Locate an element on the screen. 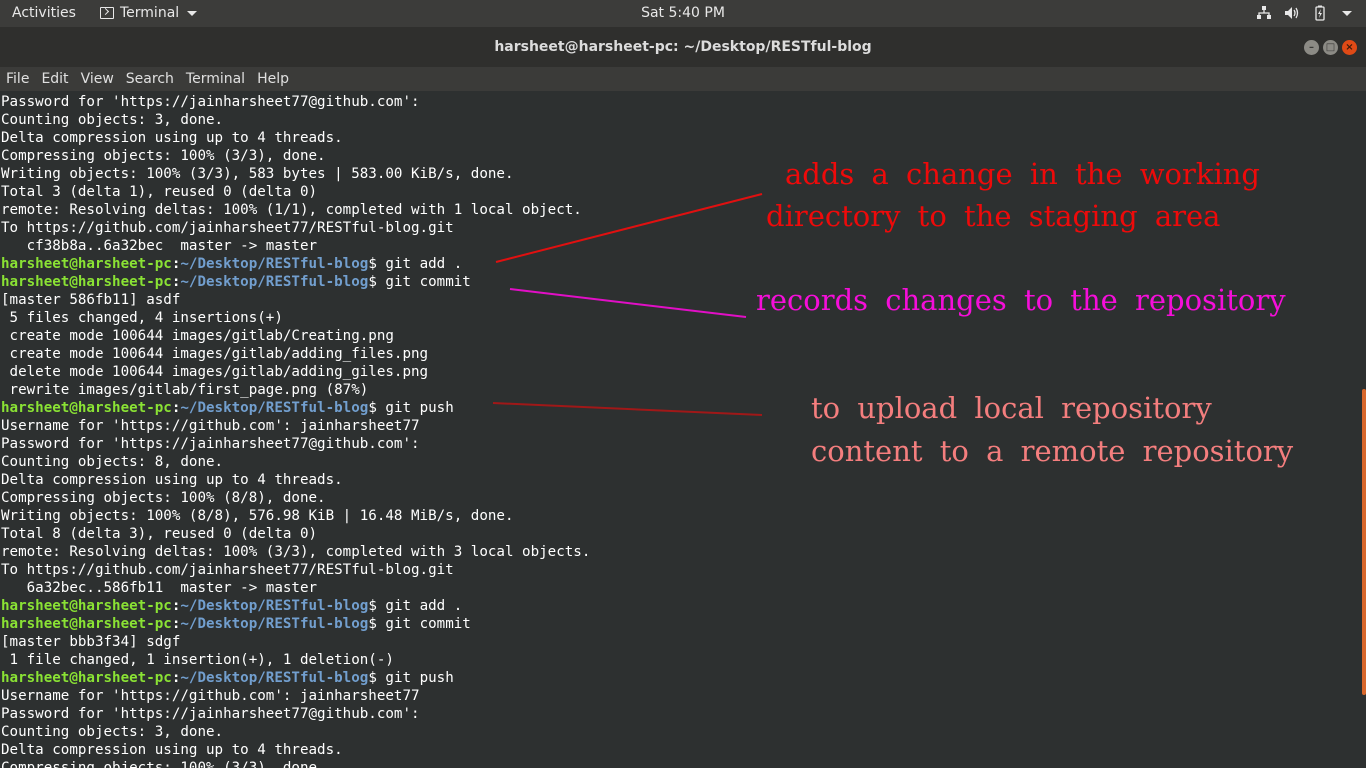  maximize-icon: □ is located at coordinates (1330, 47).